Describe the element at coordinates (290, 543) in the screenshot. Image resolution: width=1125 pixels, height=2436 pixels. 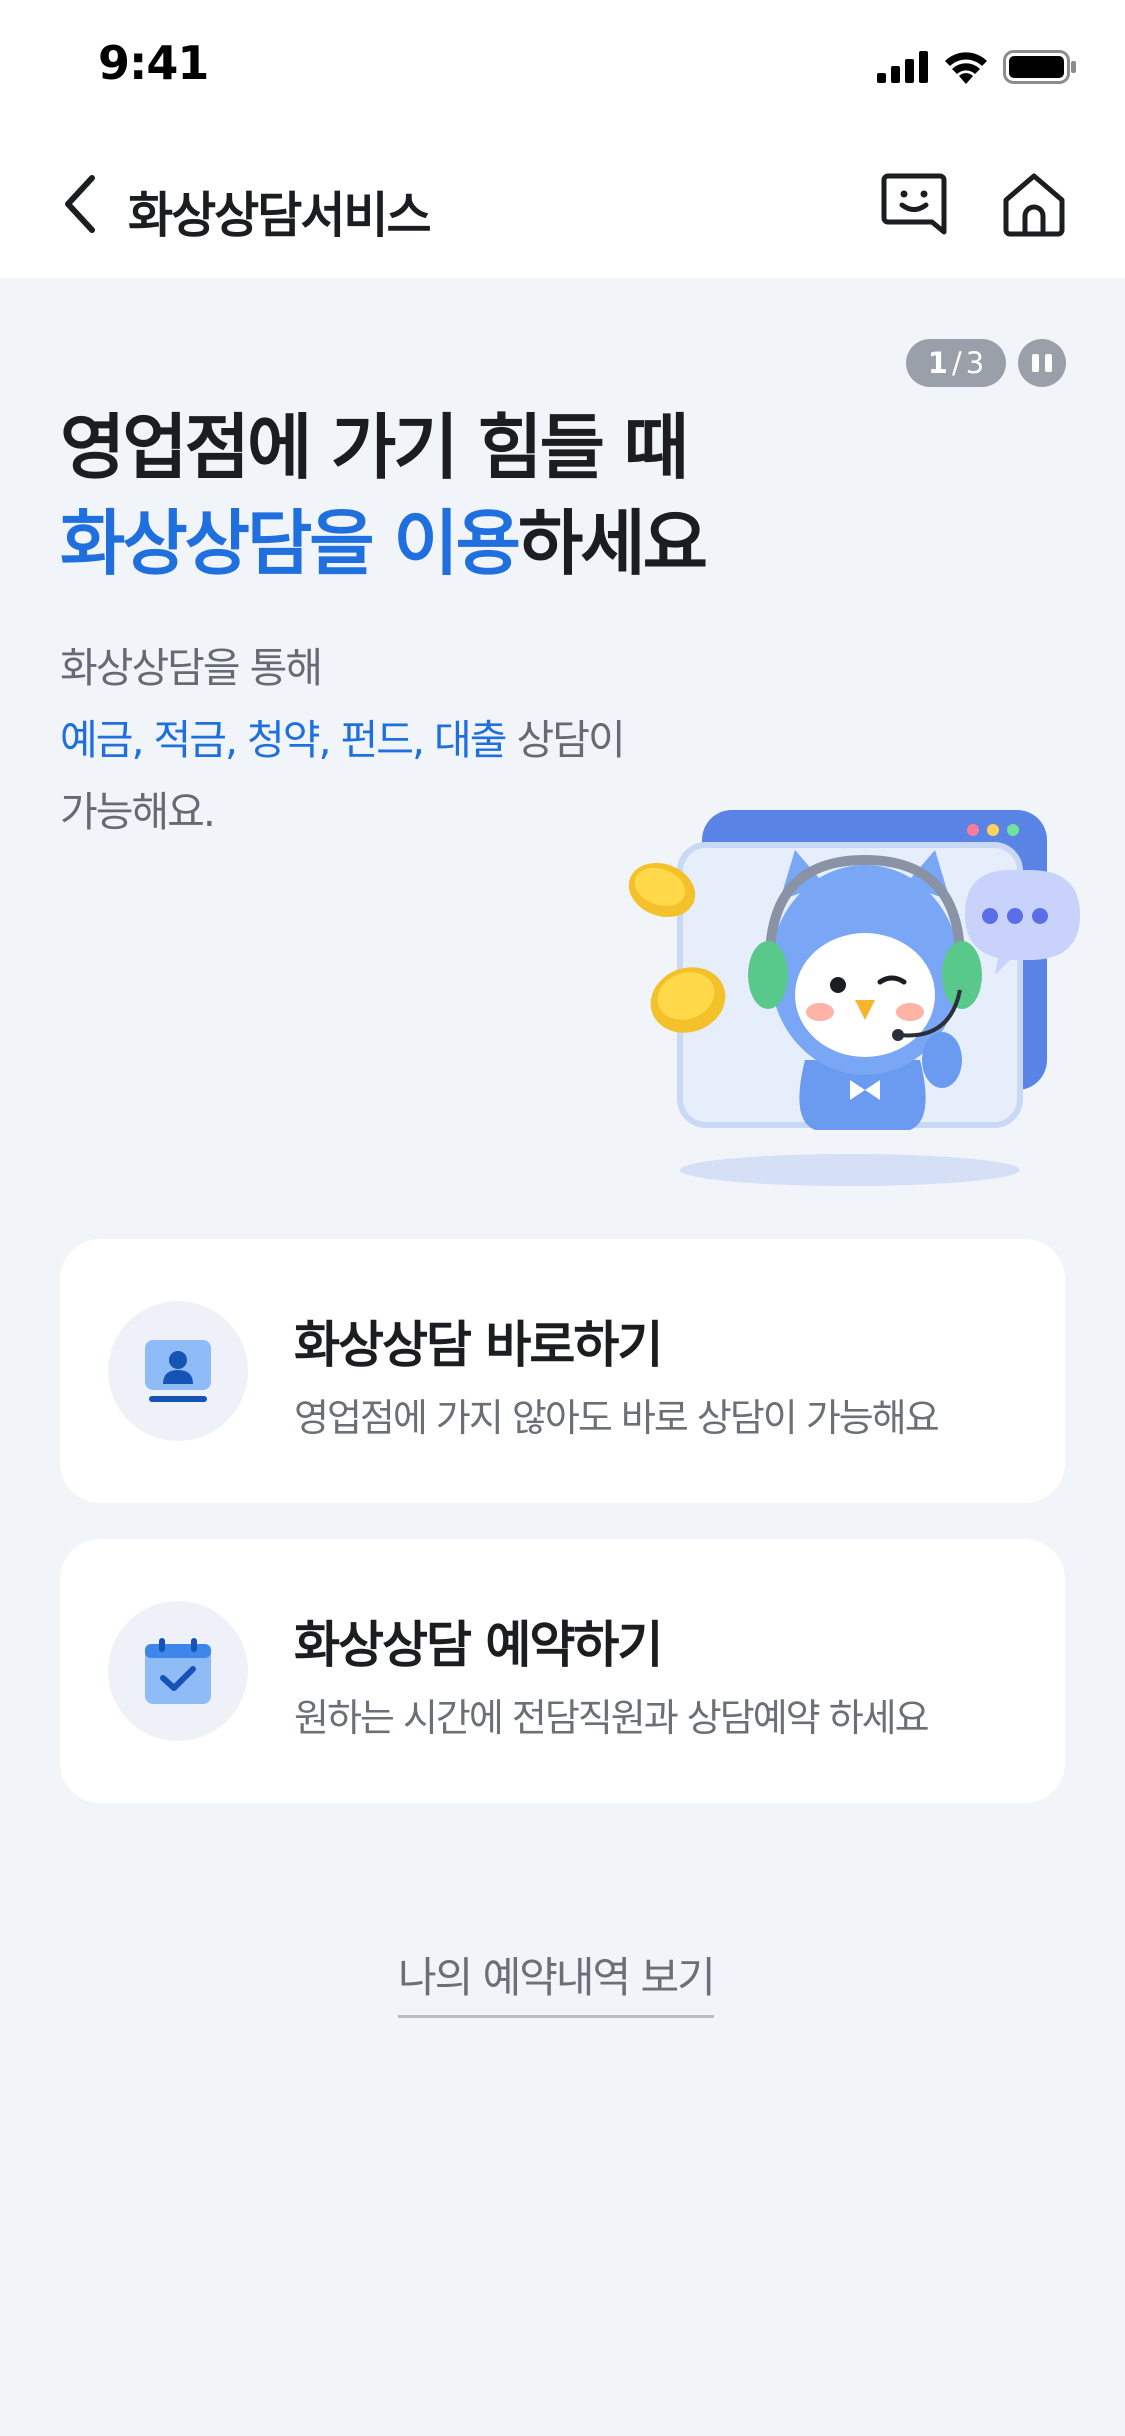
I see `hero-title-highlight: 화상상담을 이용` at that location.